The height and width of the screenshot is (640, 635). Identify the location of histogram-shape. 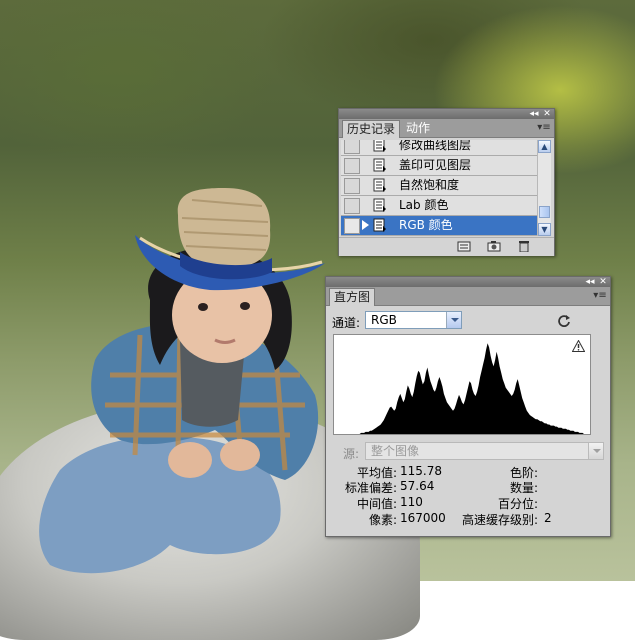
(462, 388).